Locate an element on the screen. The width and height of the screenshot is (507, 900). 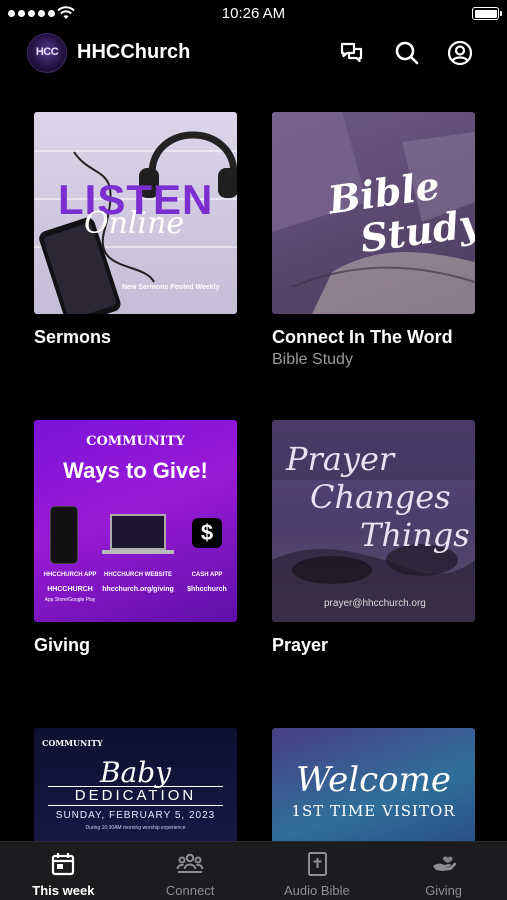
battery-icon is located at coordinates (487, 13).